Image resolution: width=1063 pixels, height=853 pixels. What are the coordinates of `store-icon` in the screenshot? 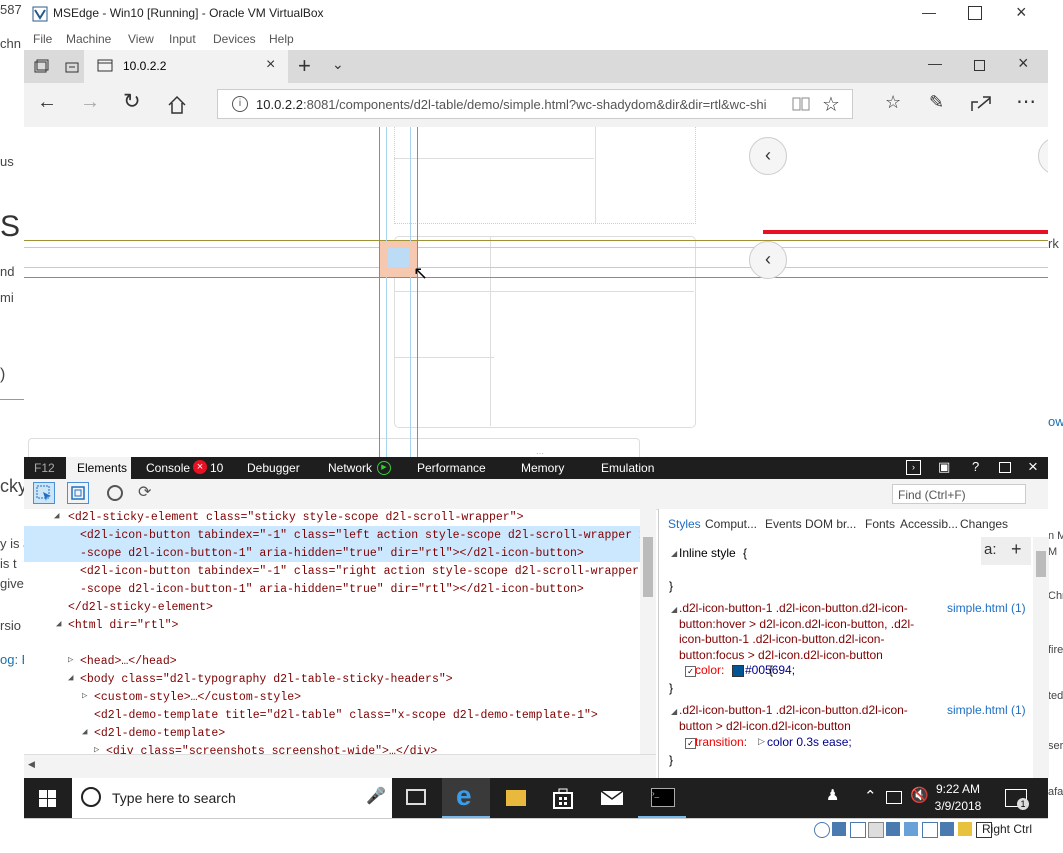 It's located at (563, 798).